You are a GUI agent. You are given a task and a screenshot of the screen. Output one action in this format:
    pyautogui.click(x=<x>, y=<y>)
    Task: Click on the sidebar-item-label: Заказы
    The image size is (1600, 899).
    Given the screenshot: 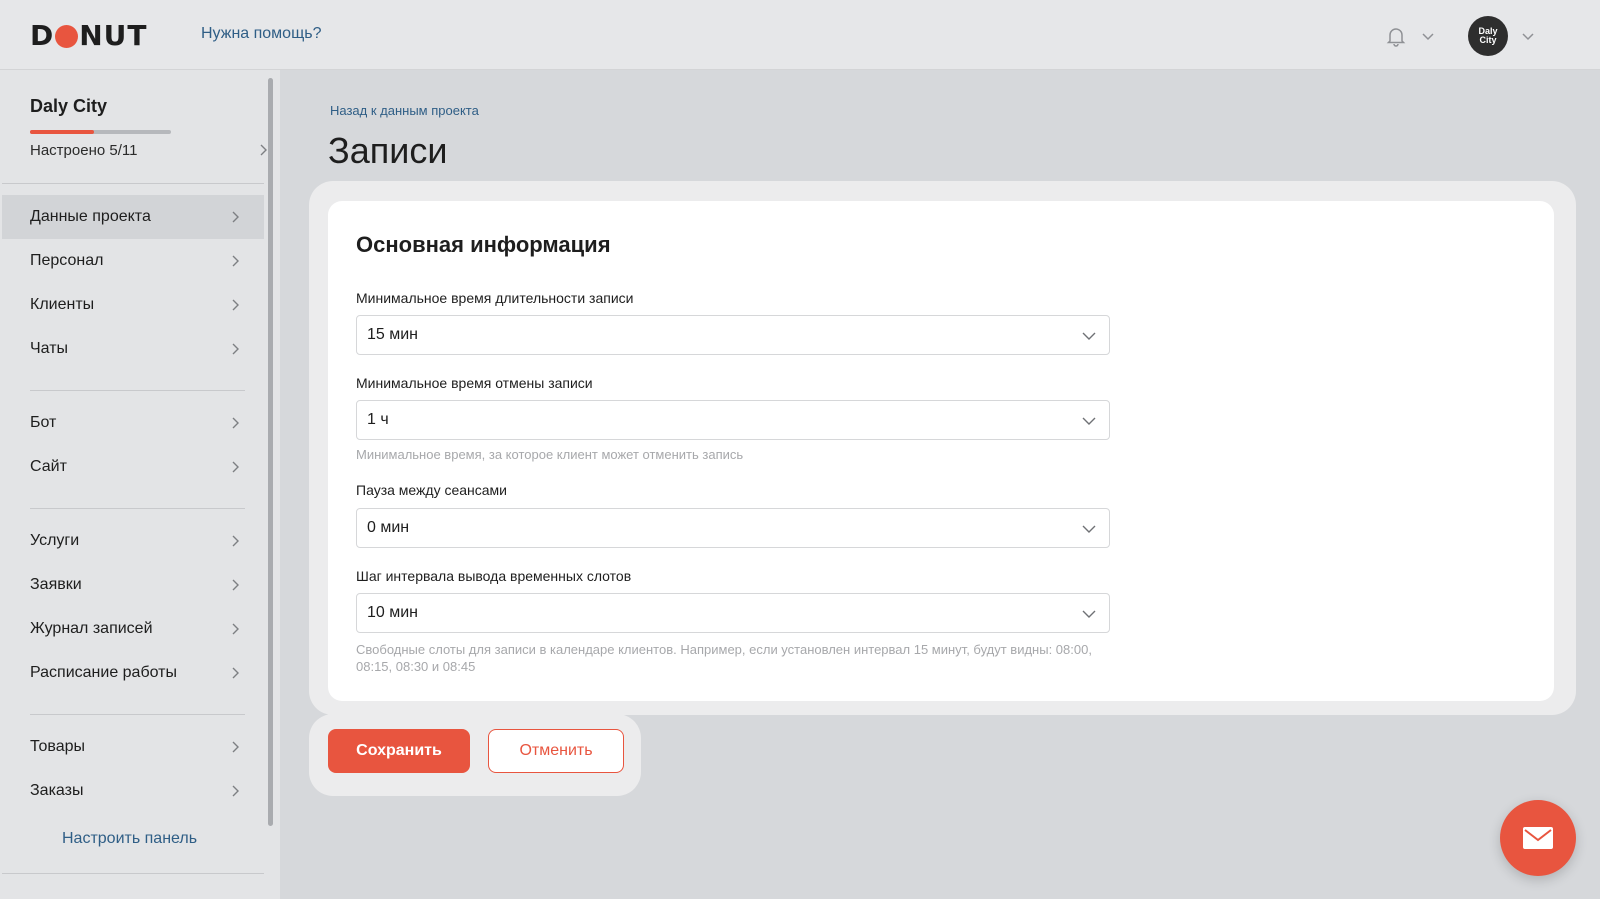 What is the action you would take?
    pyautogui.click(x=57, y=790)
    